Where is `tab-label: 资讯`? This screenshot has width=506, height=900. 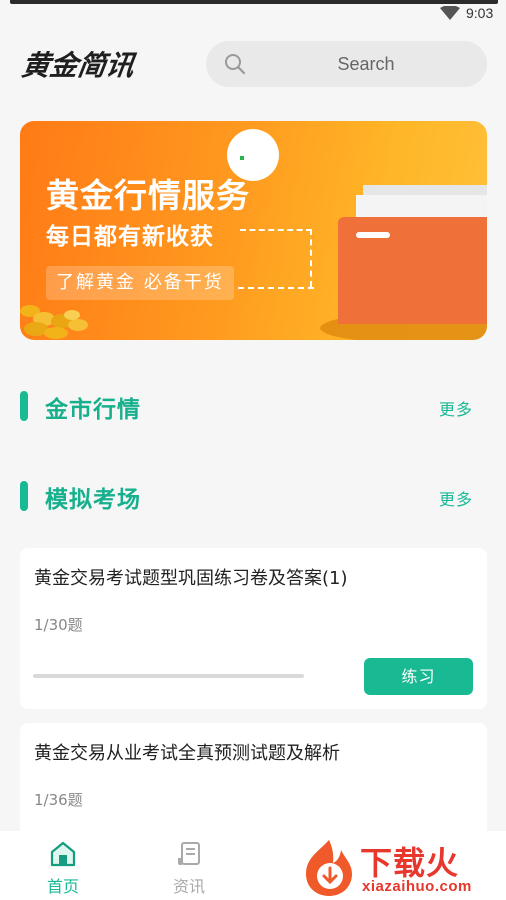
tab-label: 资讯 is located at coordinates (188, 886).